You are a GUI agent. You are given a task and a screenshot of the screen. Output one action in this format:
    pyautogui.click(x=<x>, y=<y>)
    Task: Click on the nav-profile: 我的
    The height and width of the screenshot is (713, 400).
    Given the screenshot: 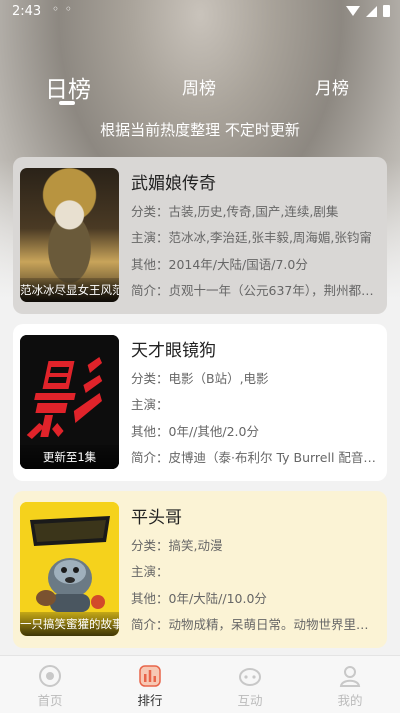 What is the action you would take?
    pyautogui.click(x=350, y=684)
    